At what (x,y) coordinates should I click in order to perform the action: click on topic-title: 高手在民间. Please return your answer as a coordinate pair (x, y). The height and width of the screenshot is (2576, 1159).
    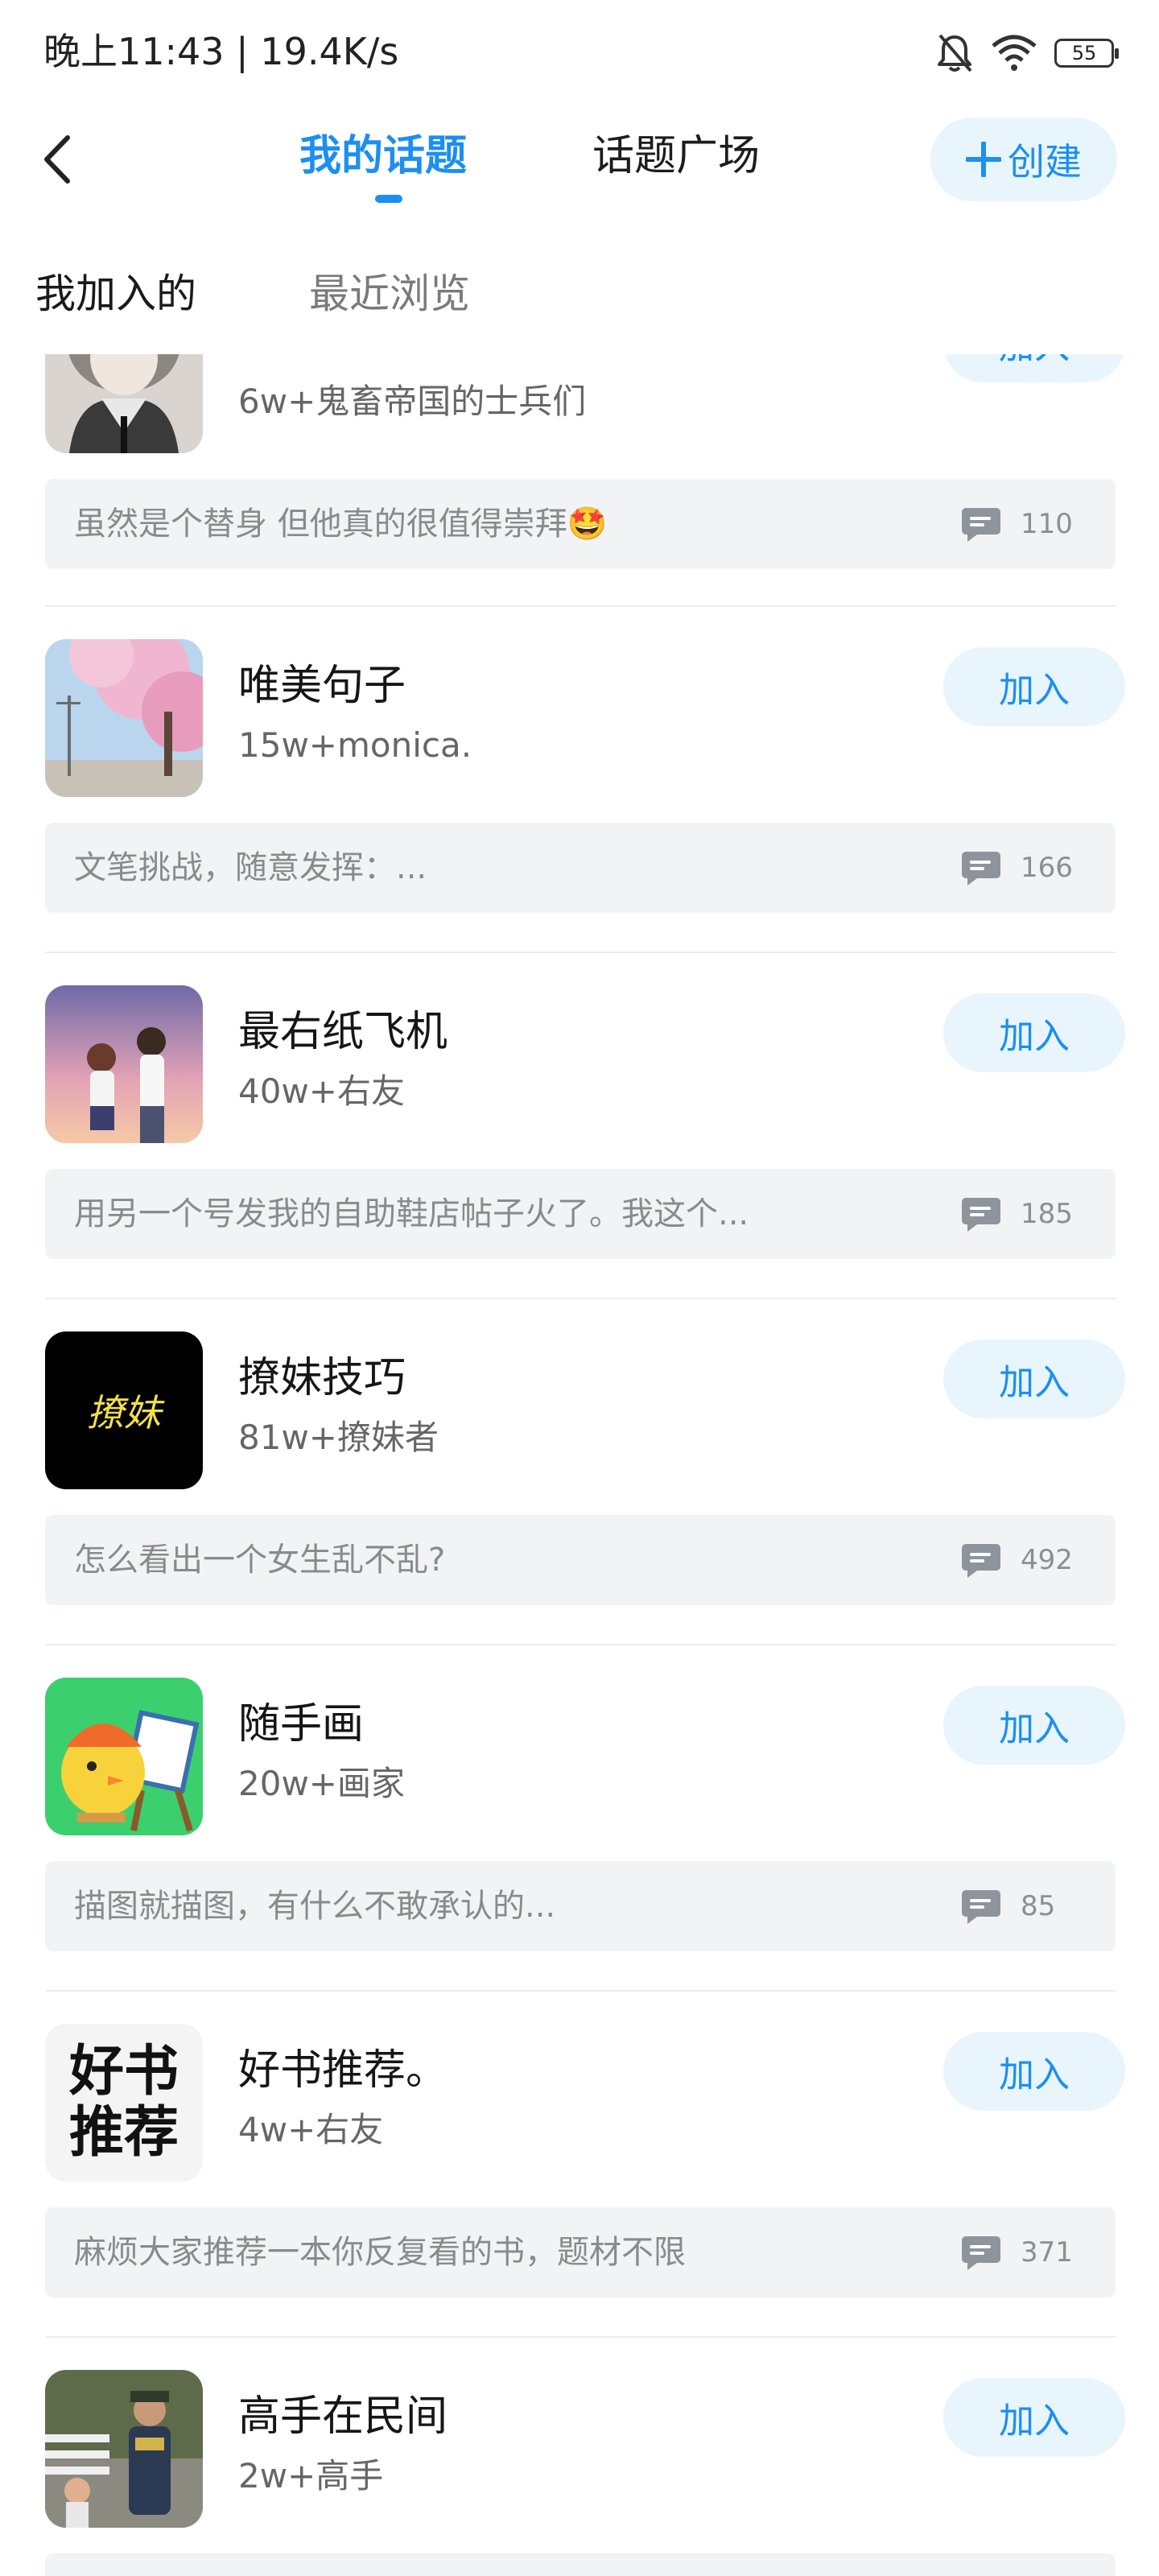
    Looking at the image, I should click on (343, 2416).